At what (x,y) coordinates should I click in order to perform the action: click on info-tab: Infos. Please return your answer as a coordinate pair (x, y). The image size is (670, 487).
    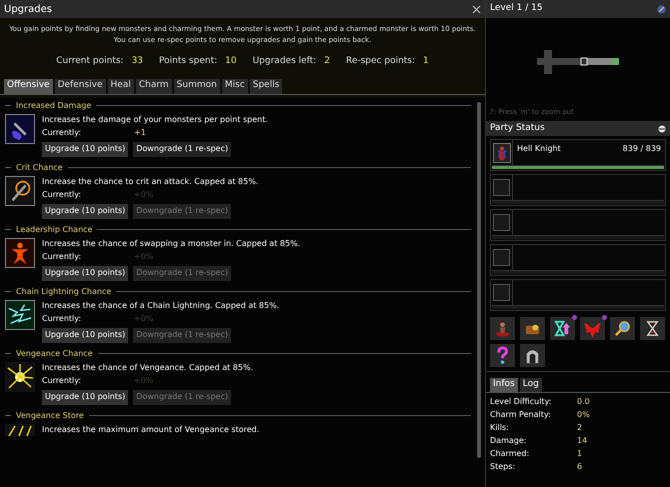
    Looking at the image, I should click on (504, 385).